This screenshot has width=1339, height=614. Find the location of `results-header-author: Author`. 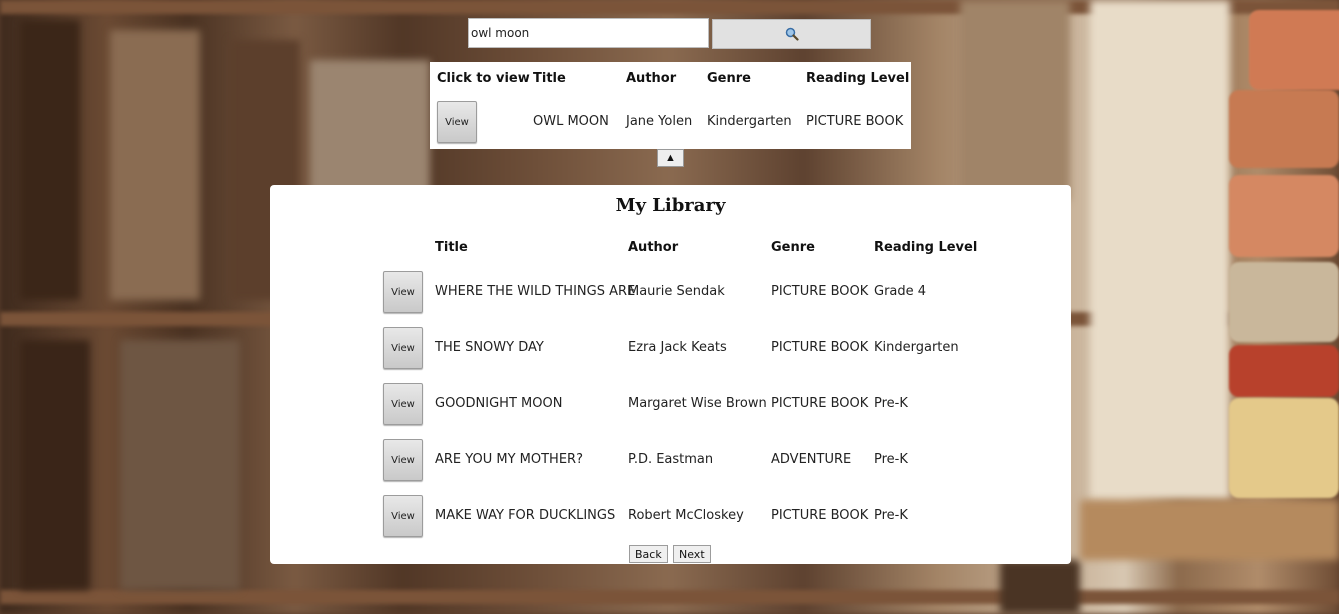

results-header-author: Author is located at coordinates (651, 78).